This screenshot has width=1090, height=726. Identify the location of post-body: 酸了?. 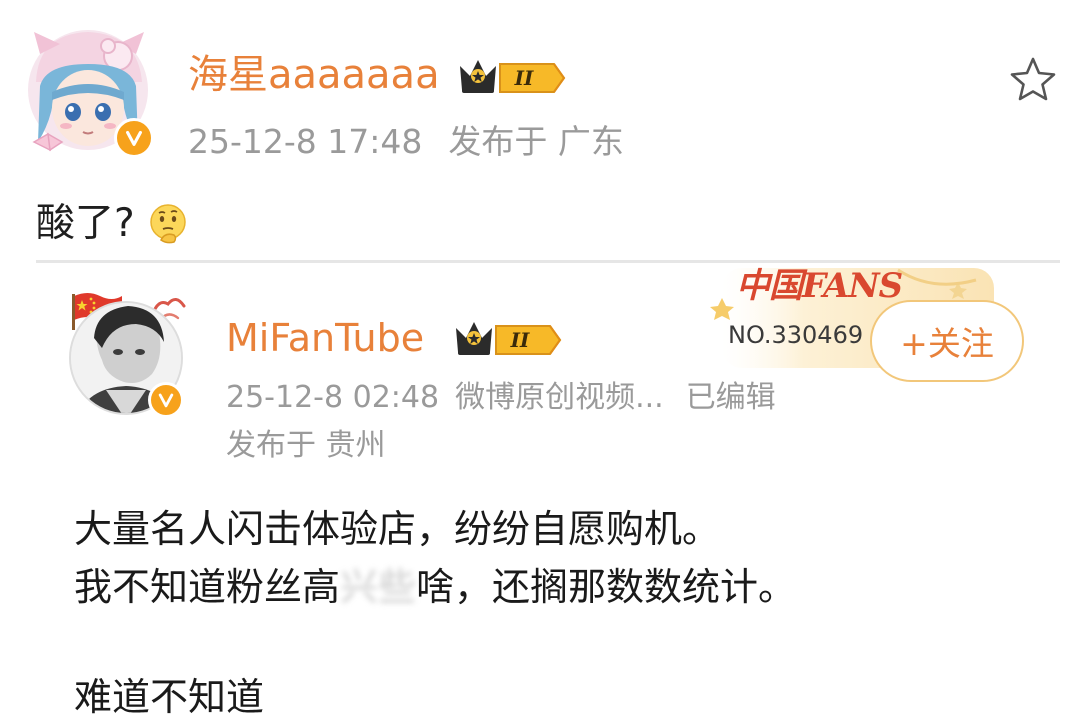
(113, 224).